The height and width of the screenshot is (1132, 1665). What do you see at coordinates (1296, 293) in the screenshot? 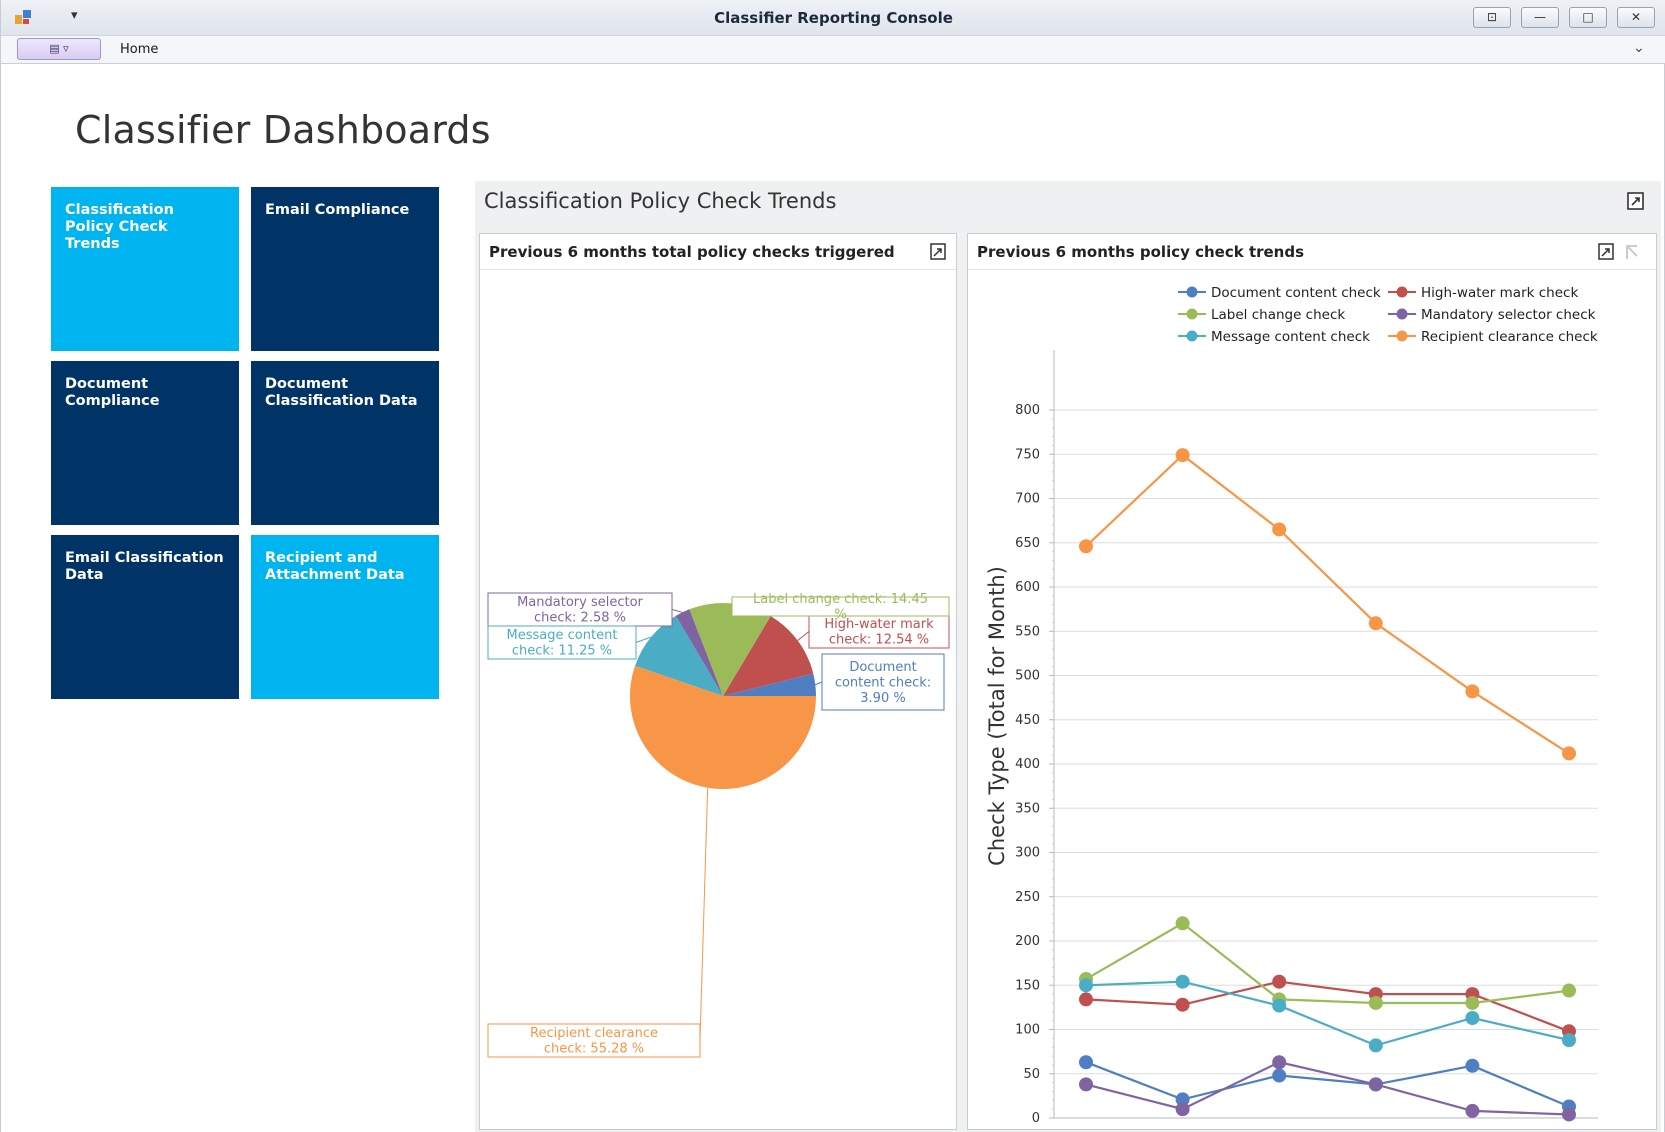
I see `svg-text: Document content check` at bounding box center [1296, 293].